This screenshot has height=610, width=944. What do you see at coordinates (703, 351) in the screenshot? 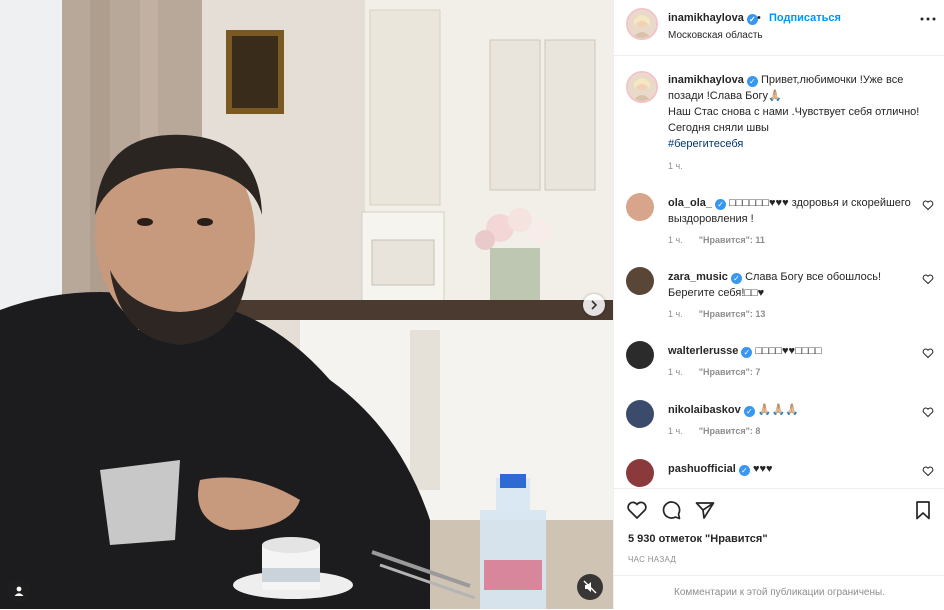
I see `comment-username: walterlerusse` at bounding box center [703, 351].